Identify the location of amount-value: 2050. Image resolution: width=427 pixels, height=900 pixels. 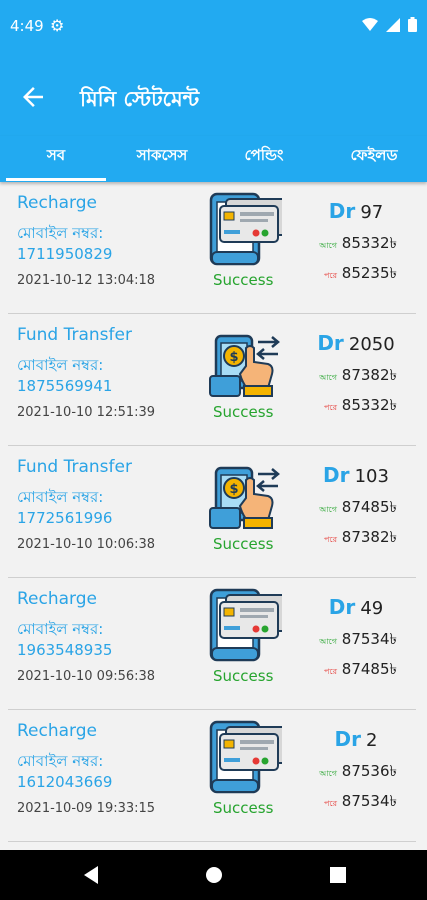
(371, 344).